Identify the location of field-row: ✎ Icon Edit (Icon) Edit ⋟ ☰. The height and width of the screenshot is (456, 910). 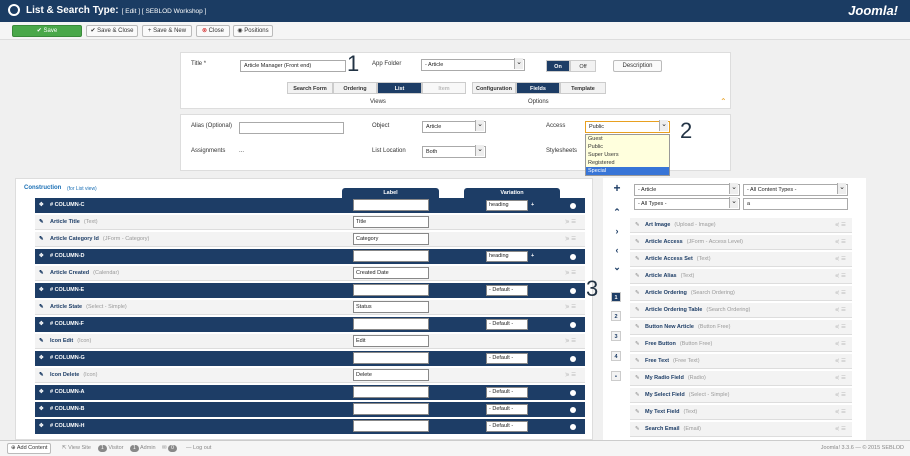
(310, 341).